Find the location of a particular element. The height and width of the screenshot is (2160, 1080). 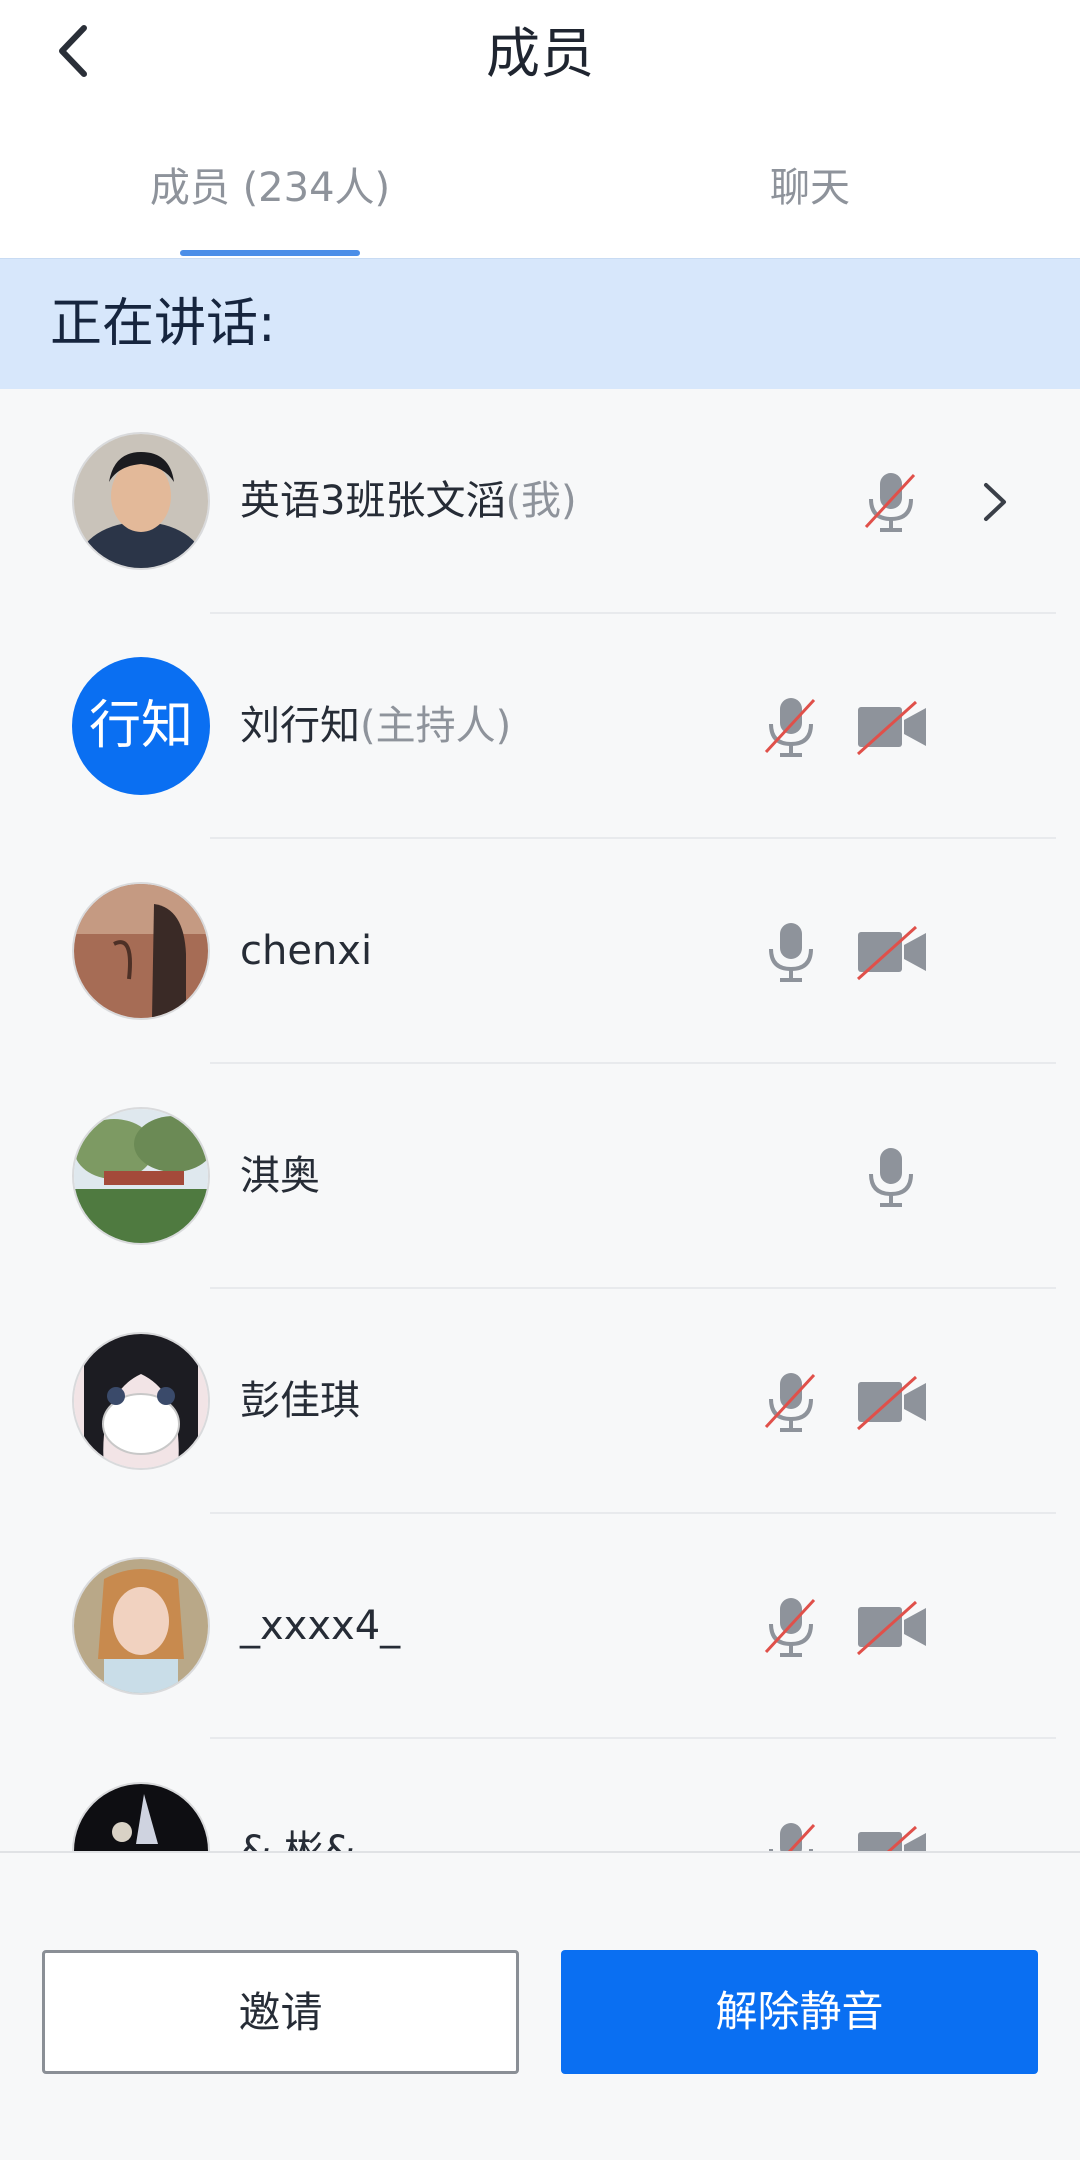

member-row: & 彬& is located at coordinates (540, 1795).